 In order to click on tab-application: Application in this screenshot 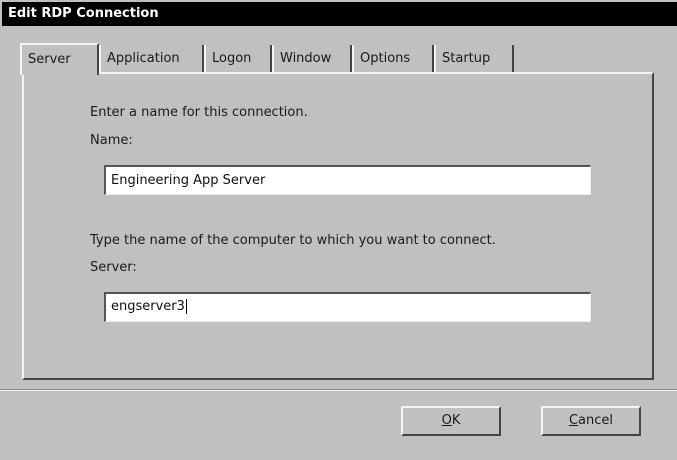, I will do `click(151, 58)`.